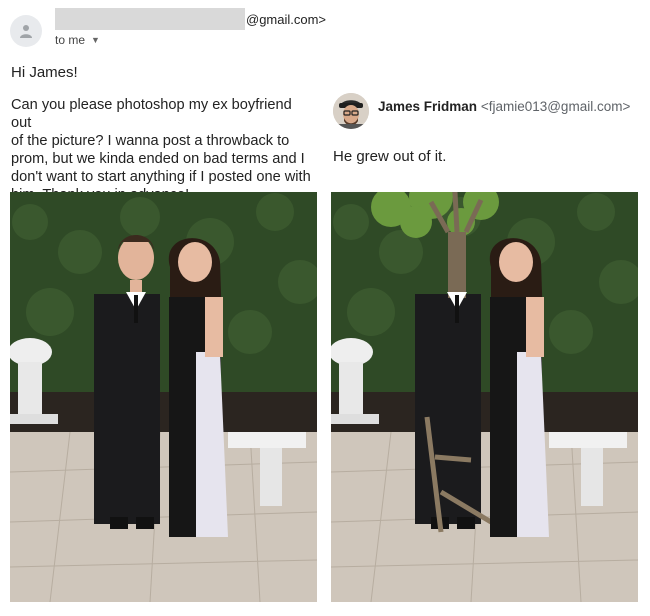 The image size is (650, 616). Describe the element at coordinates (44, 72) in the screenshot. I see `email-greeting: Hi James!` at that location.